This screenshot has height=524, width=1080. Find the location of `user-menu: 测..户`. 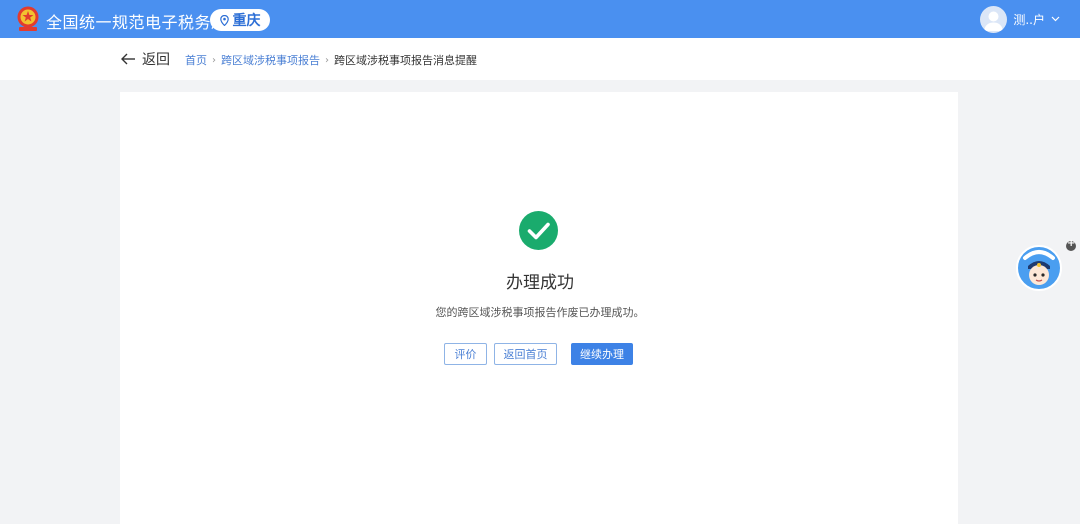

user-menu: 测..户 is located at coordinates (1020, 19).